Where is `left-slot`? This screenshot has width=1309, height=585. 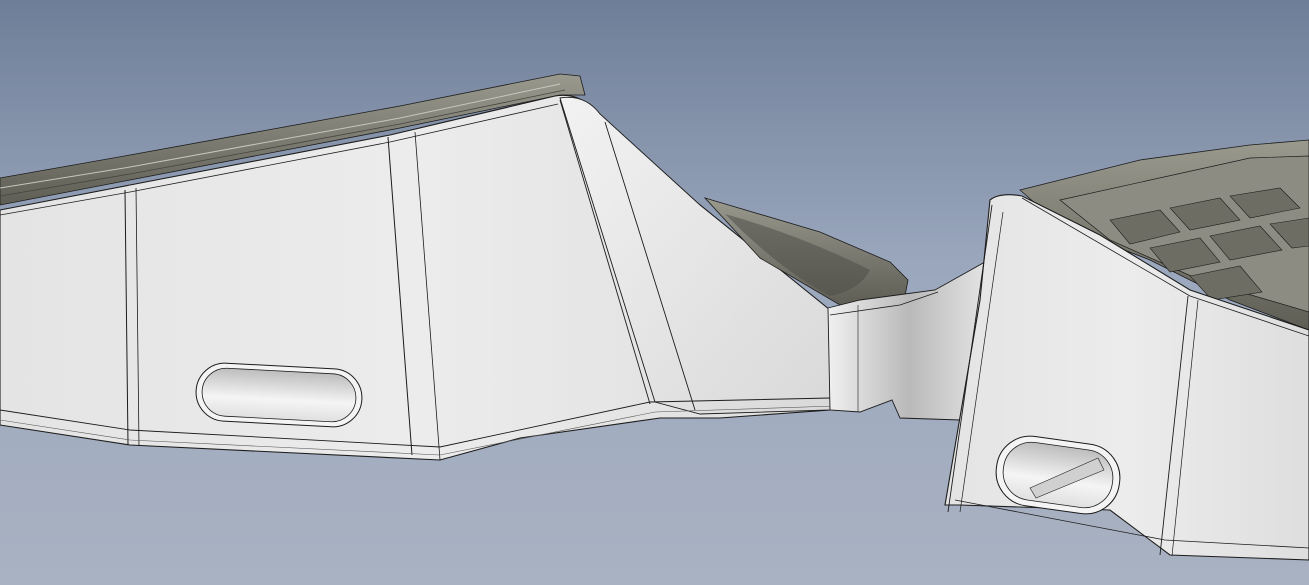
left-slot is located at coordinates (279, 395).